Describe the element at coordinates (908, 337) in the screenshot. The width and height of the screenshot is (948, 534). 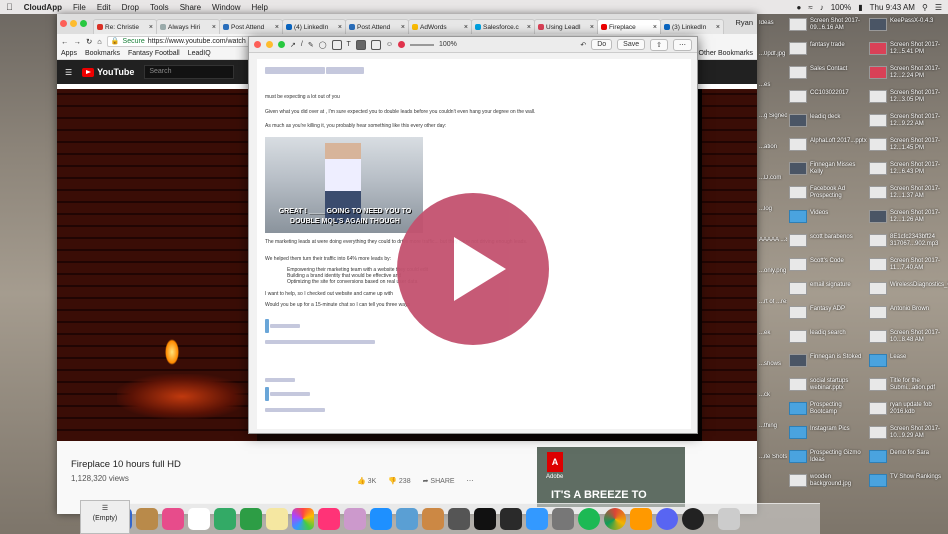
I see `desktop-file: Screen Shot 2017-10...8.48 AM` at that location.